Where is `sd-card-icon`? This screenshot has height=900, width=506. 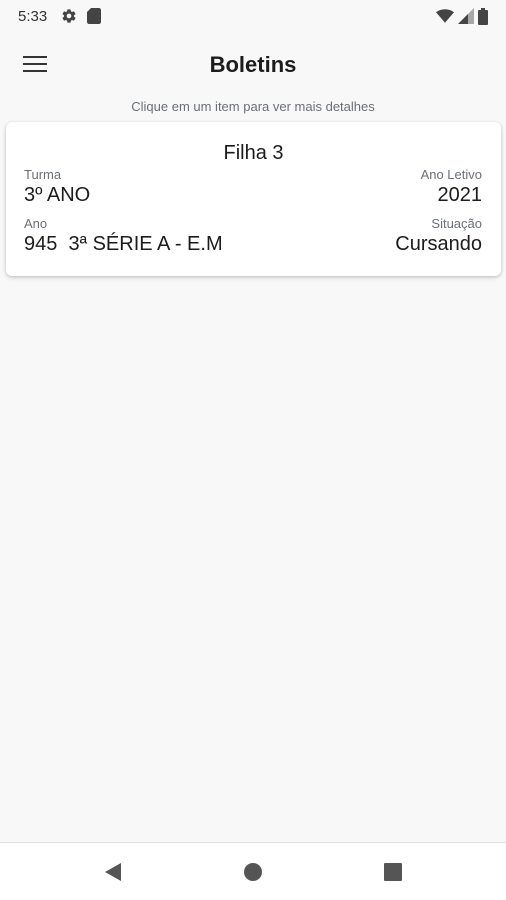
sd-card-icon is located at coordinates (94, 16).